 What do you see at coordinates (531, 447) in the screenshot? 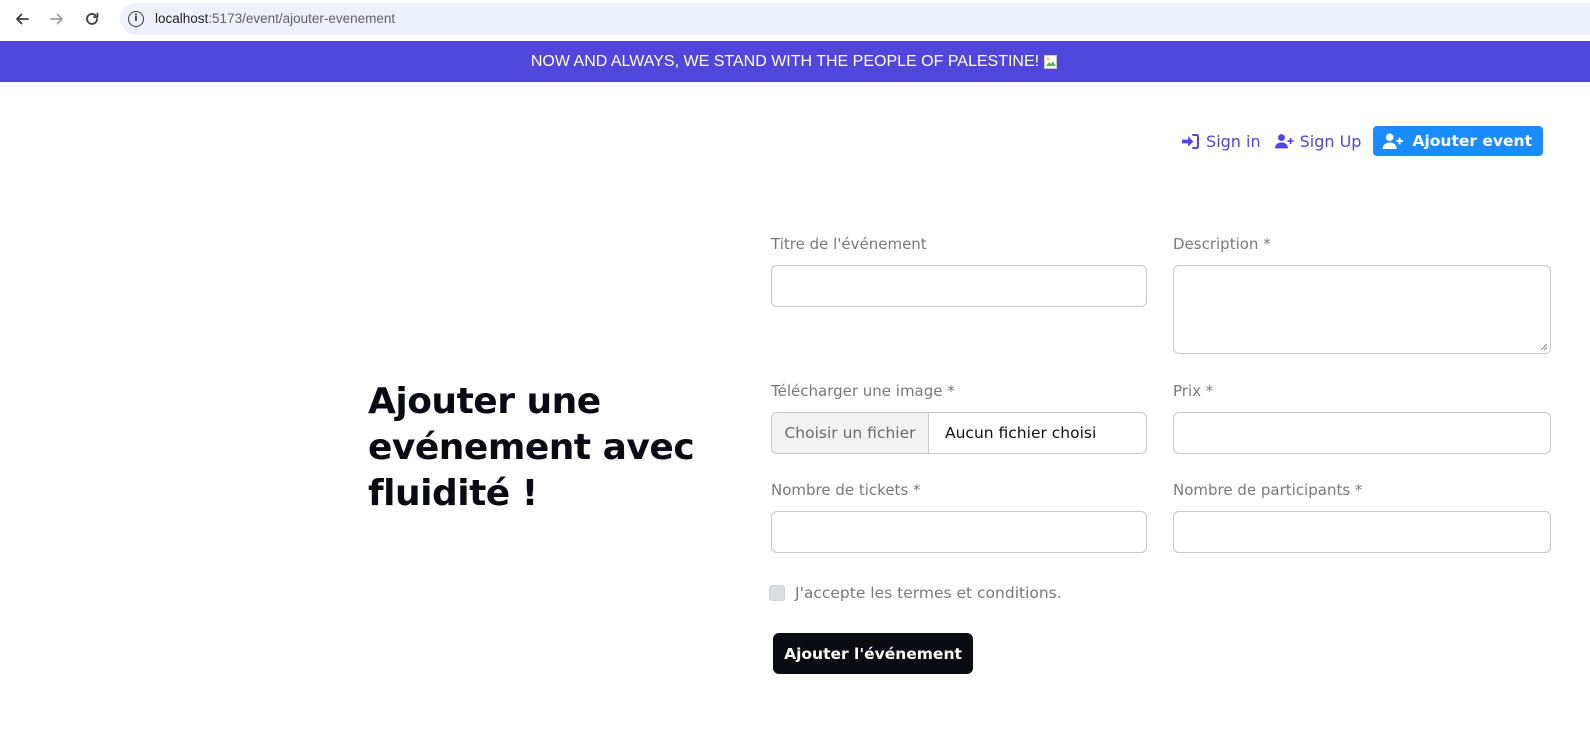
I see `page-title: Ajouter une evénement avec fluidité !` at bounding box center [531, 447].